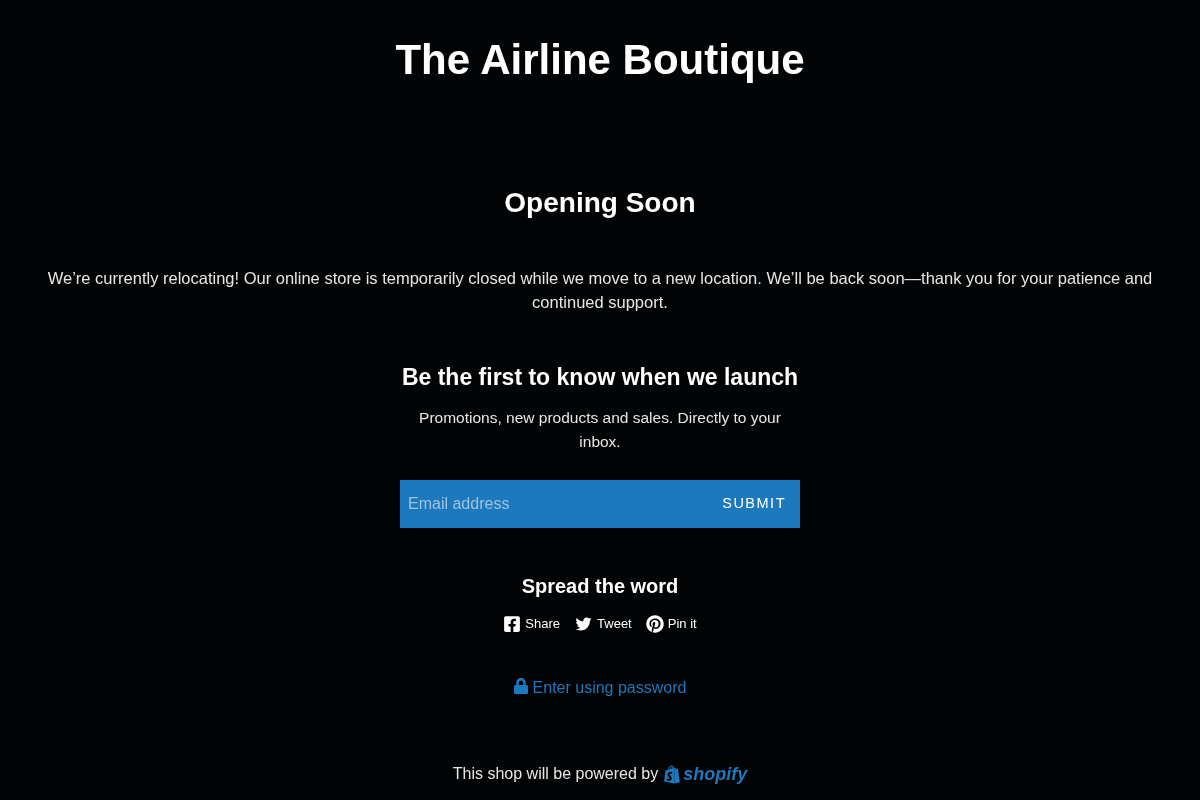 This screenshot has width=1200, height=800. What do you see at coordinates (672, 774) in the screenshot?
I see `shopping-bag-icon` at bounding box center [672, 774].